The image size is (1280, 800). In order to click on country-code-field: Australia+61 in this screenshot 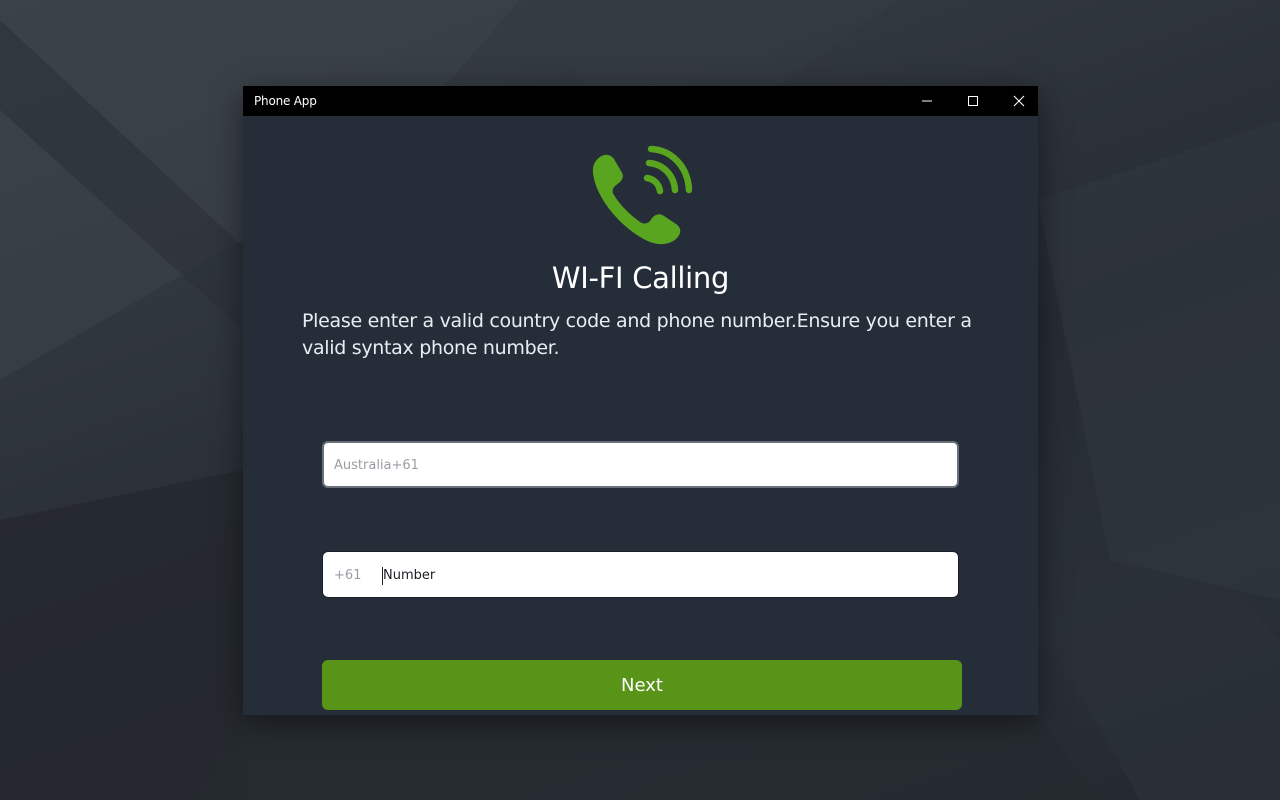, I will do `click(640, 464)`.